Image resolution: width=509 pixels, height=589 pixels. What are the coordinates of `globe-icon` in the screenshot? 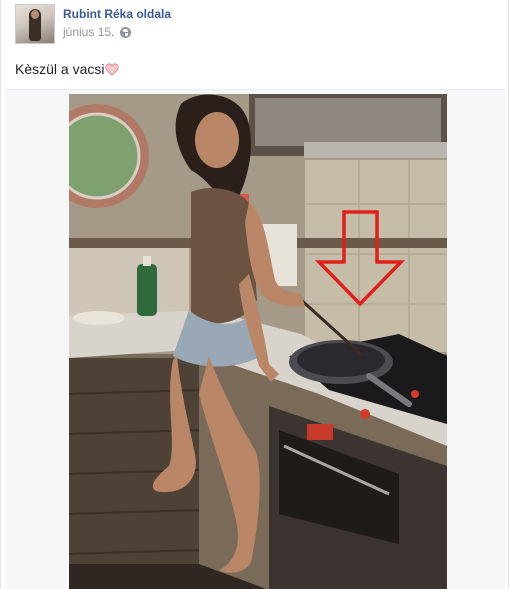 It's located at (126, 32).